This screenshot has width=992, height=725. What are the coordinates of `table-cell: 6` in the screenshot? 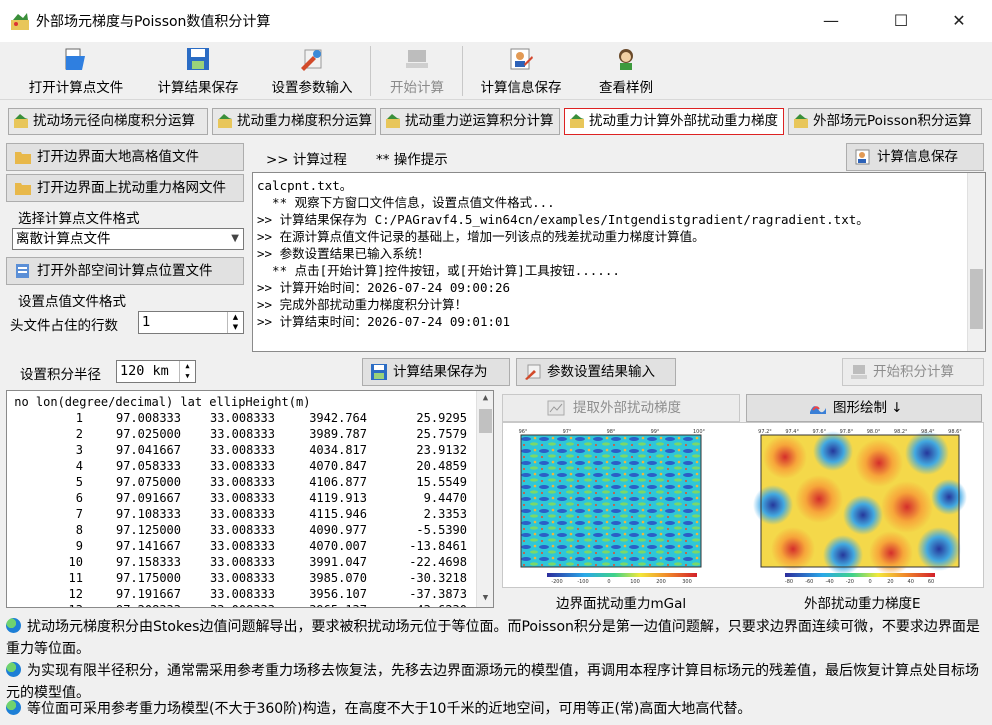 It's located at (79, 498).